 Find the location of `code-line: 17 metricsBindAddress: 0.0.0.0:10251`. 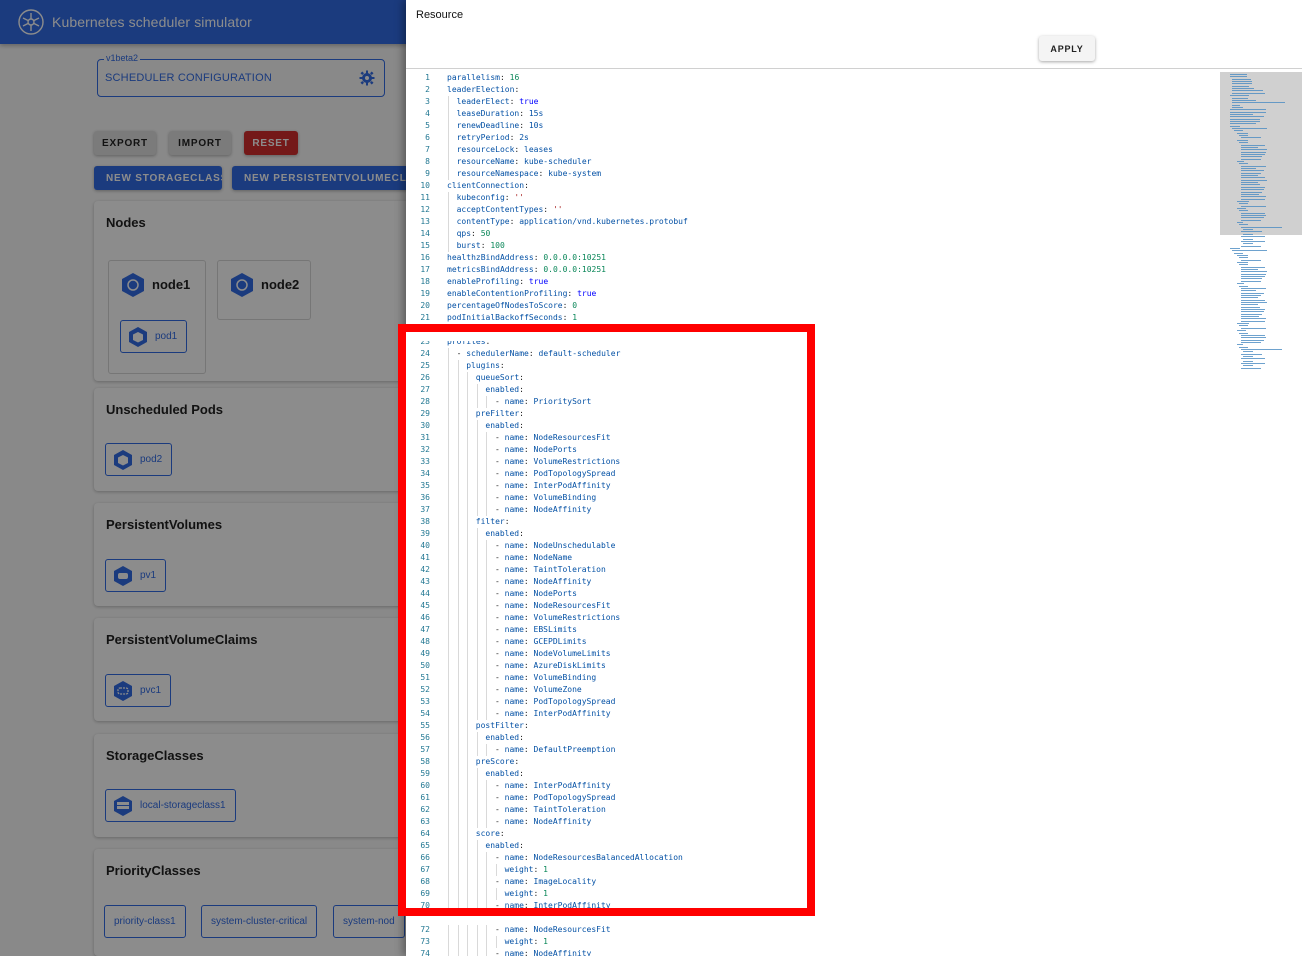

code-line: 17 metricsBindAddress: 0.0.0.0:10251 is located at coordinates (806, 270).